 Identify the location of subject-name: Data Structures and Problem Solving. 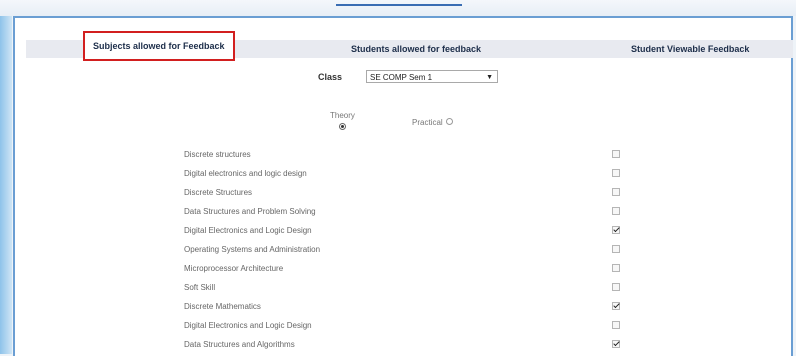
(250, 211).